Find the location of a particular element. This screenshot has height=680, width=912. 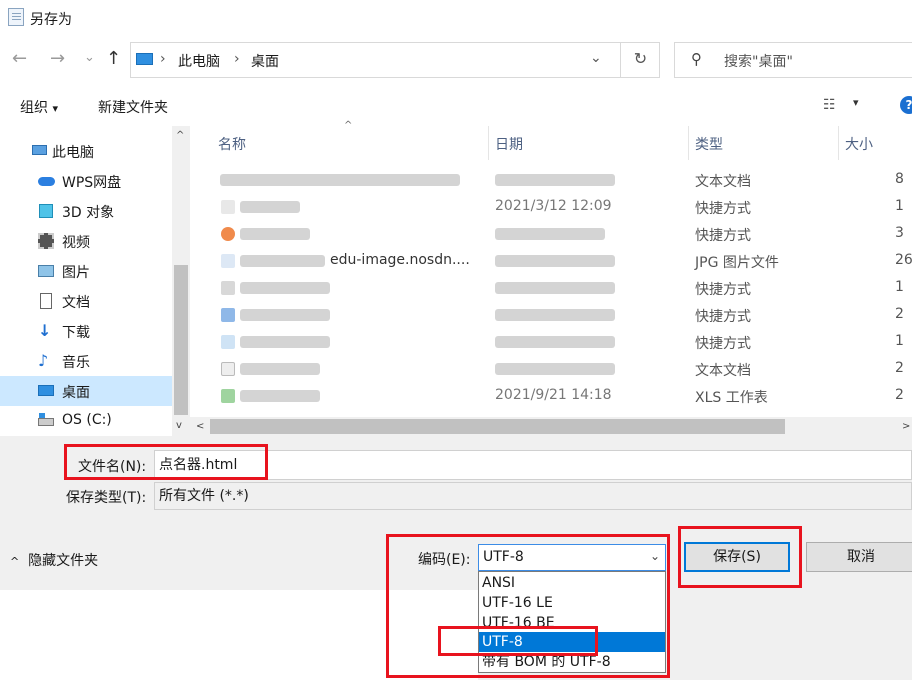

sidebar-item-label: 视频 is located at coordinates (76, 243).